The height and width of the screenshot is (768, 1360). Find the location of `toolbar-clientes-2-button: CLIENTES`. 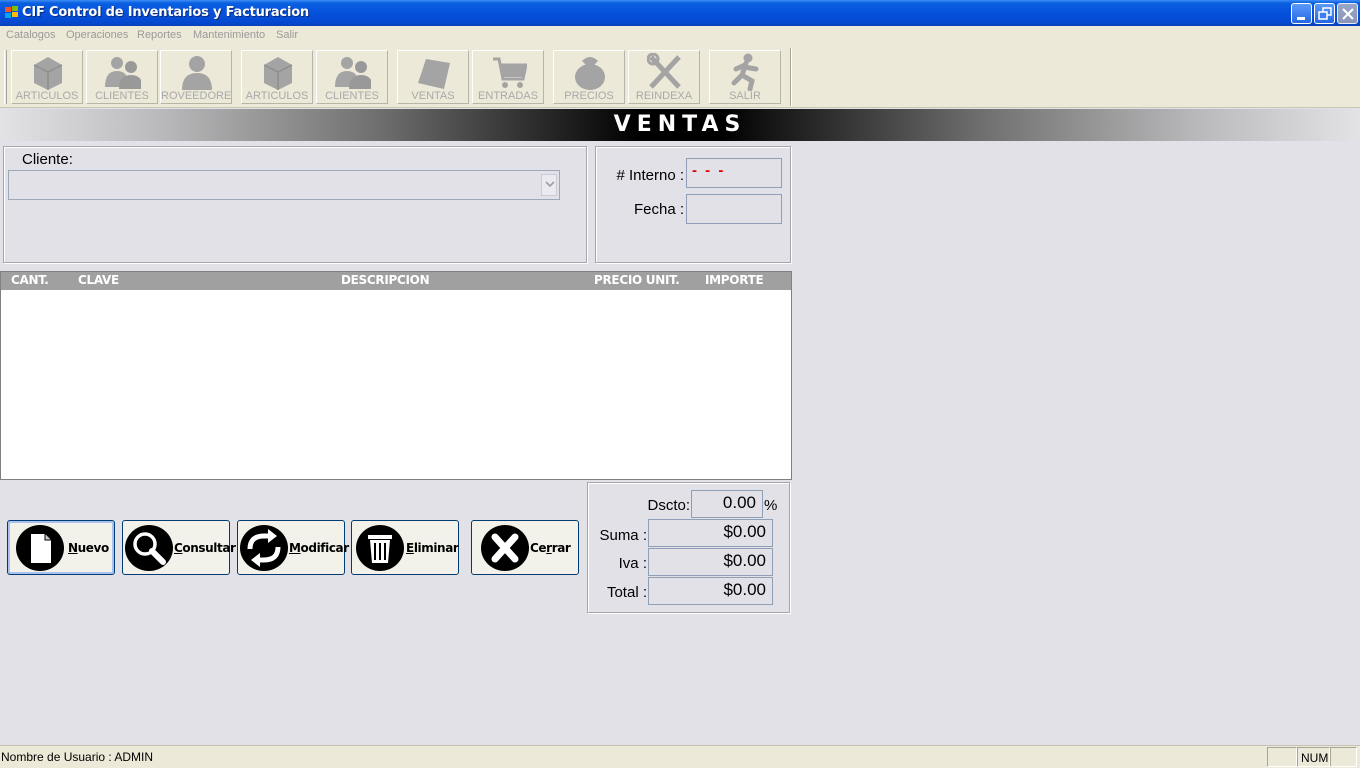

toolbar-clientes-2-button: CLIENTES is located at coordinates (352, 77).